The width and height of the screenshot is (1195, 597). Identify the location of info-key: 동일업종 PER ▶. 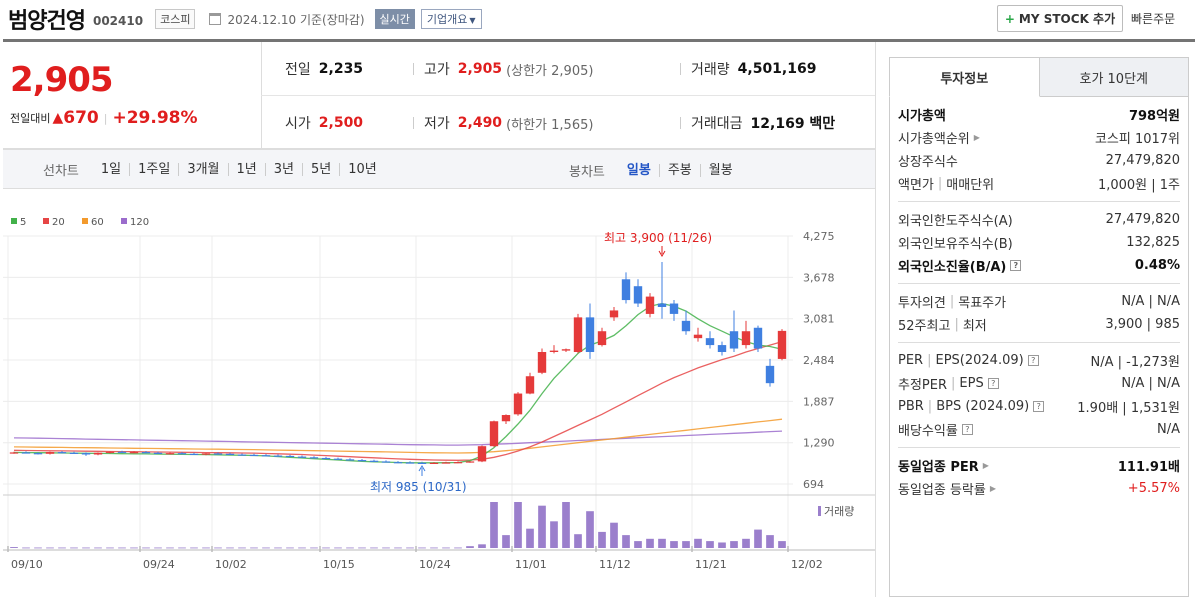
(943, 465).